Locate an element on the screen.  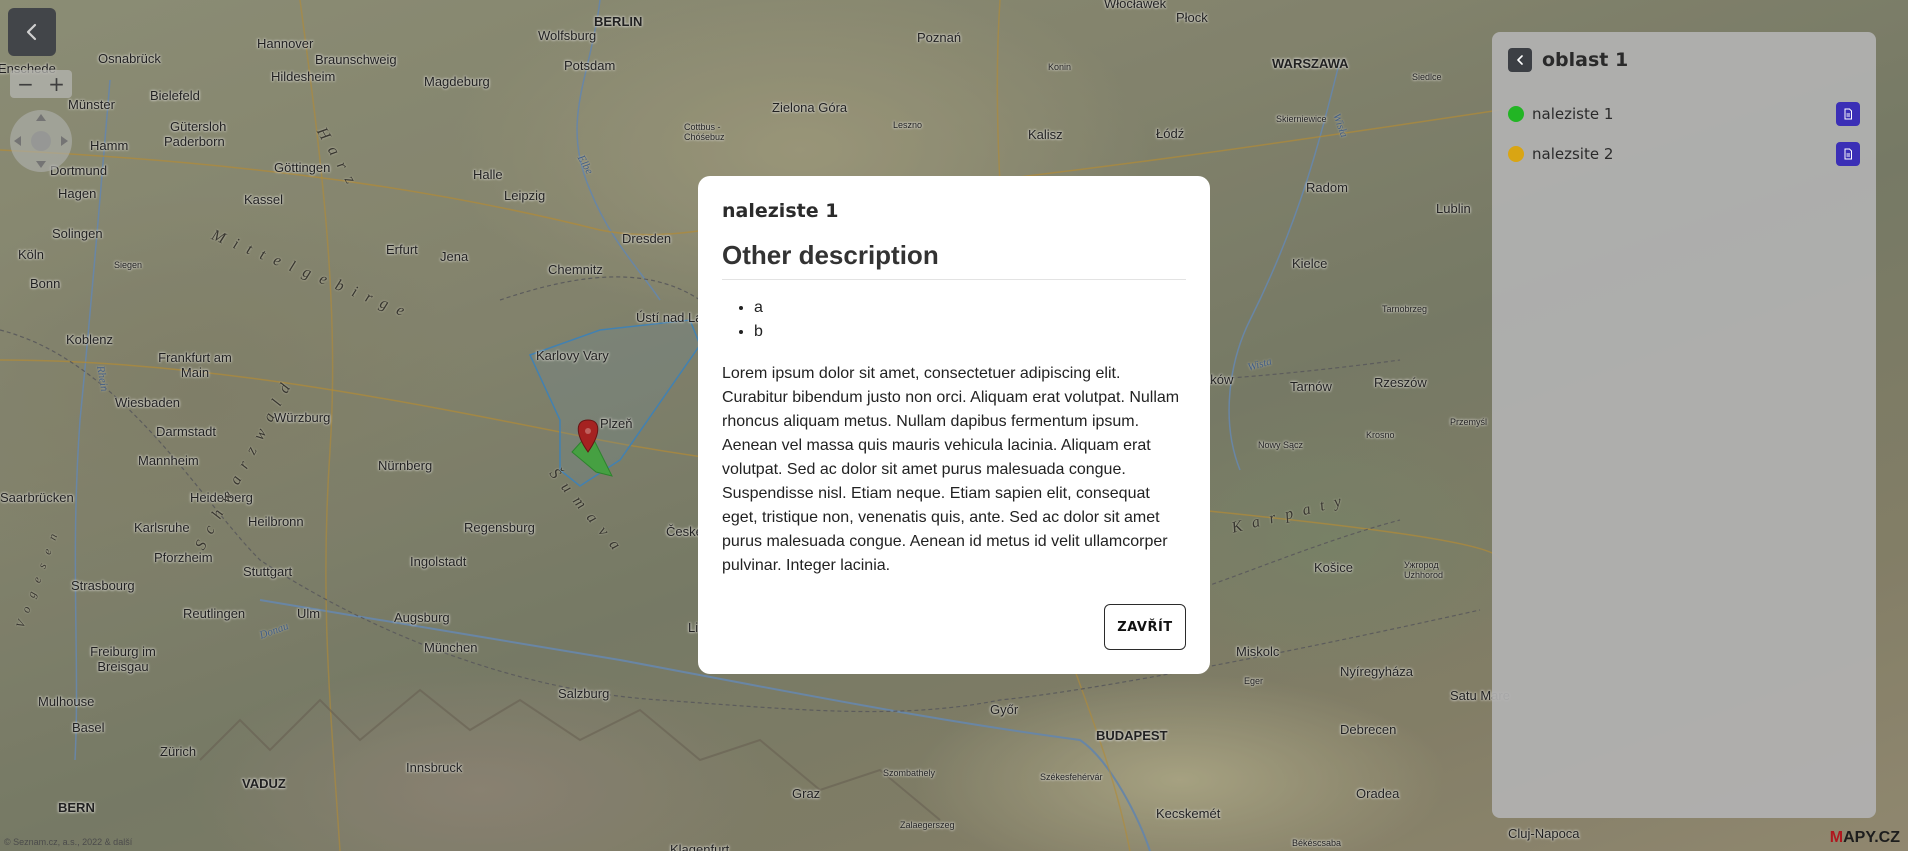
modal-bullet-list: a b is located at coordinates (954, 320).